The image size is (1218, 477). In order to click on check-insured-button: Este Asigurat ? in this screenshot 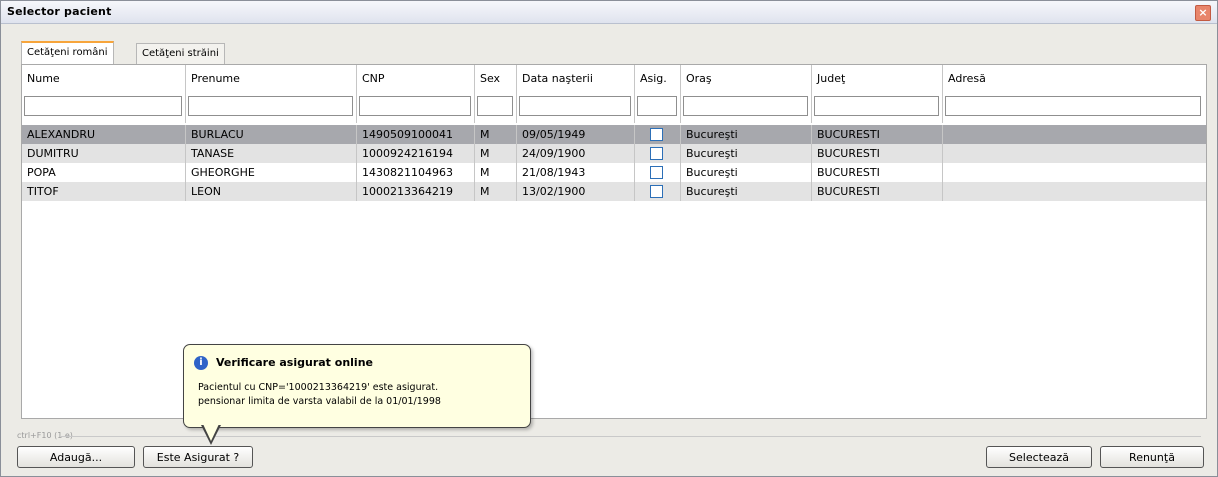, I will do `click(198, 457)`.